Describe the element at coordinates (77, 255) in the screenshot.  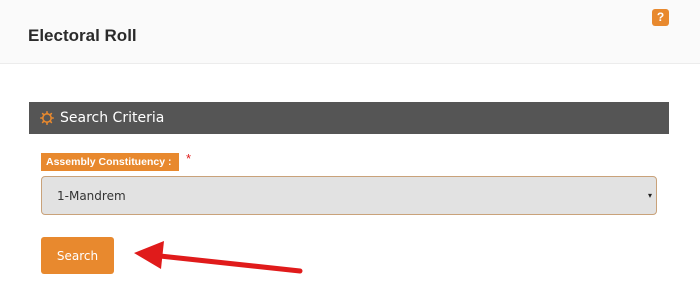
I see `search-button: Search` at that location.